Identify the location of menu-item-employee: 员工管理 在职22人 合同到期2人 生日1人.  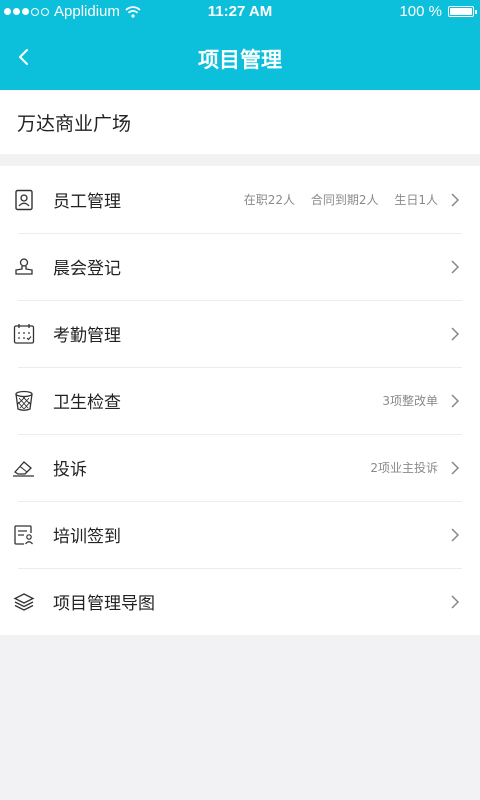
(240, 199).